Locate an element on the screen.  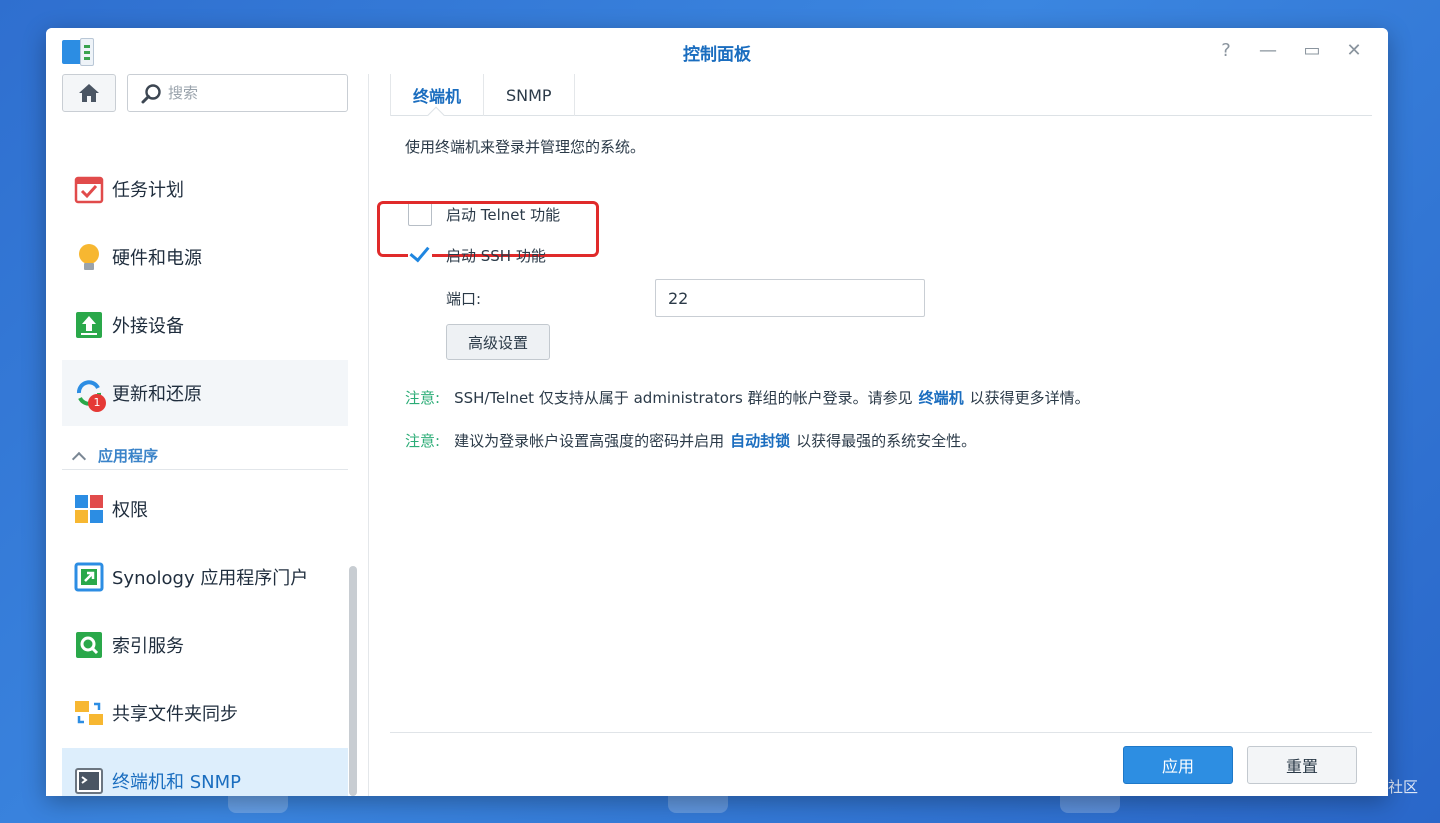
minimize-icon: — is located at coordinates (1268, 51).